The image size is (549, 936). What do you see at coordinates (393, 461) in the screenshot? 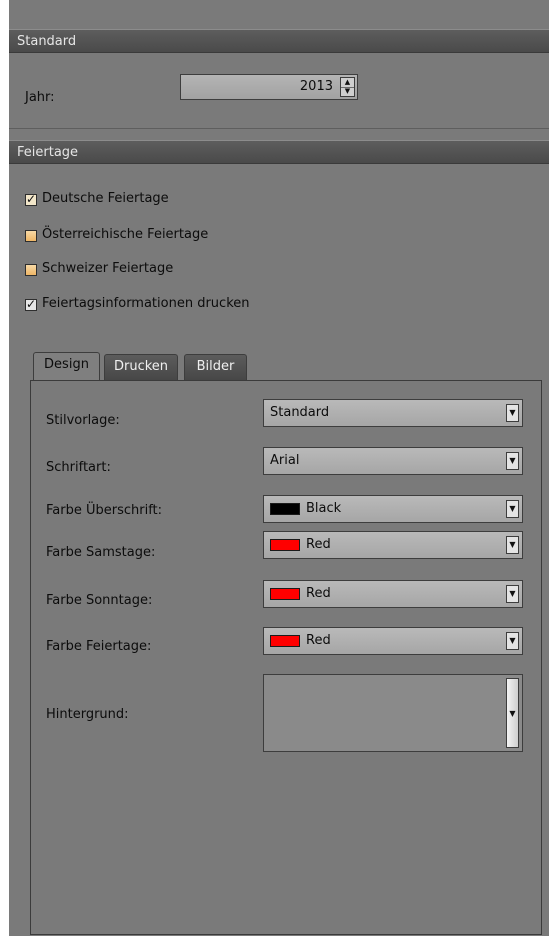
I see `font-select: Arial ▼` at bounding box center [393, 461].